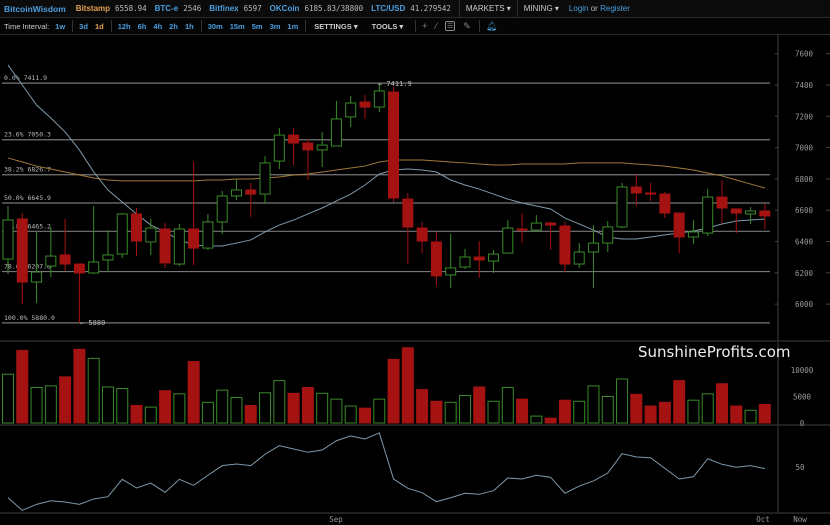 This screenshot has width=830, height=525. I want to click on time-label: Now, so click(800, 519).